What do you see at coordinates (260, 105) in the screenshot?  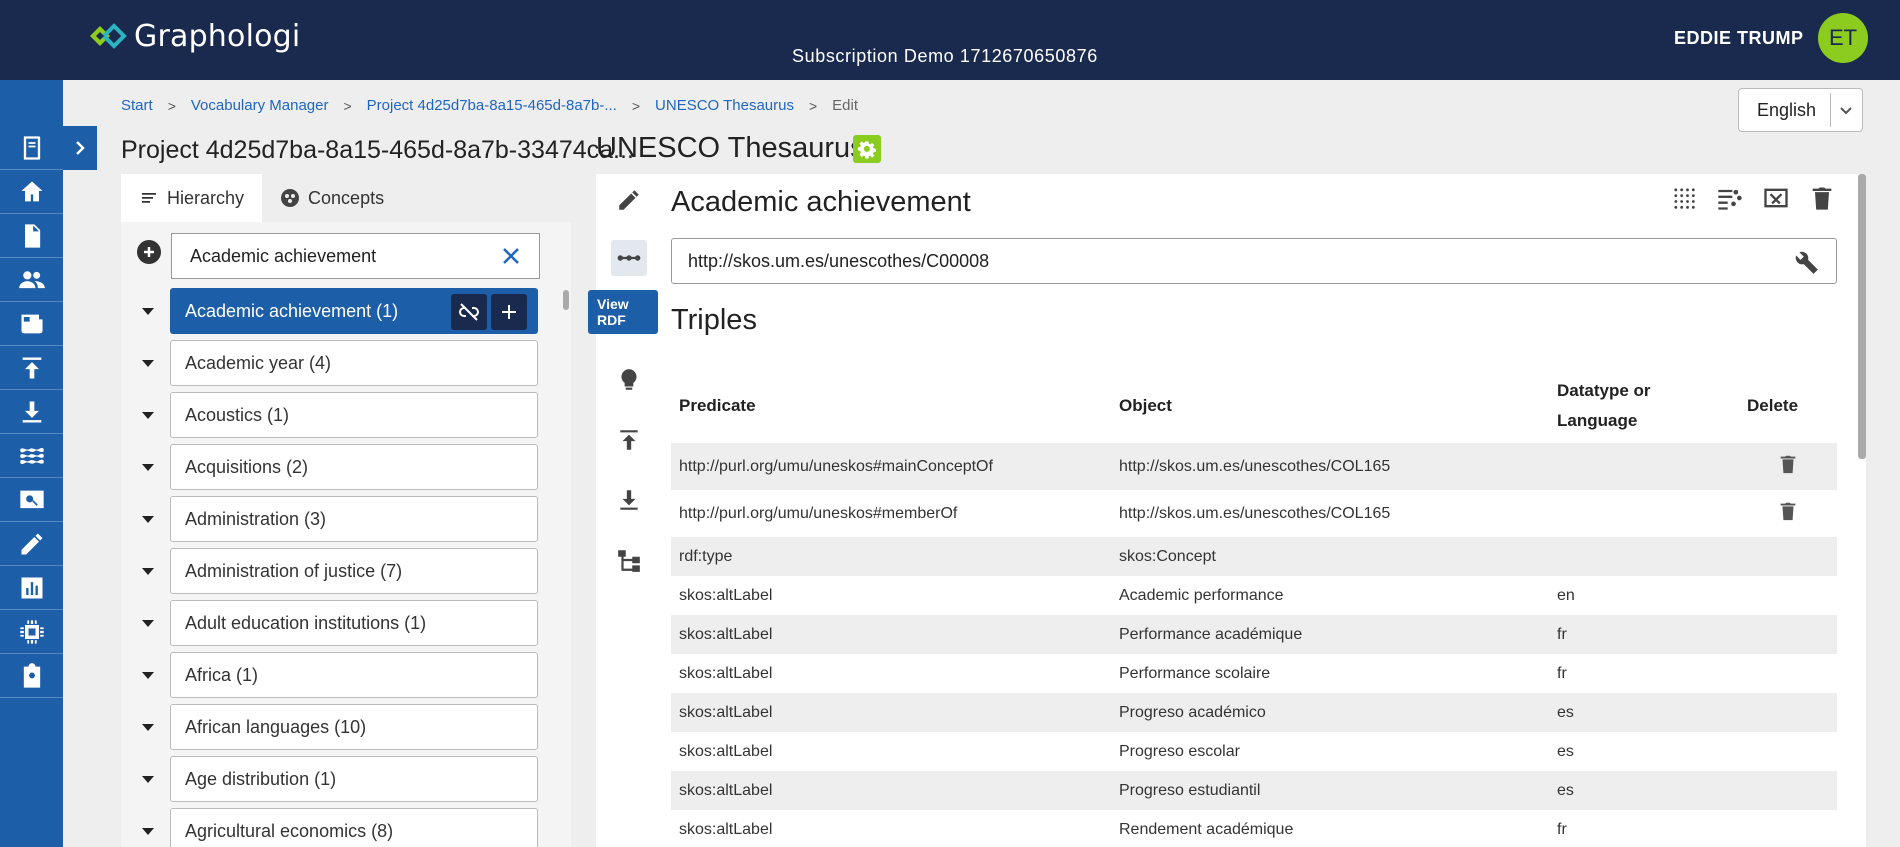 I see `breadcrumb-vocabulary-manager: Vocabulary Manager` at bounding box center [260, 105].